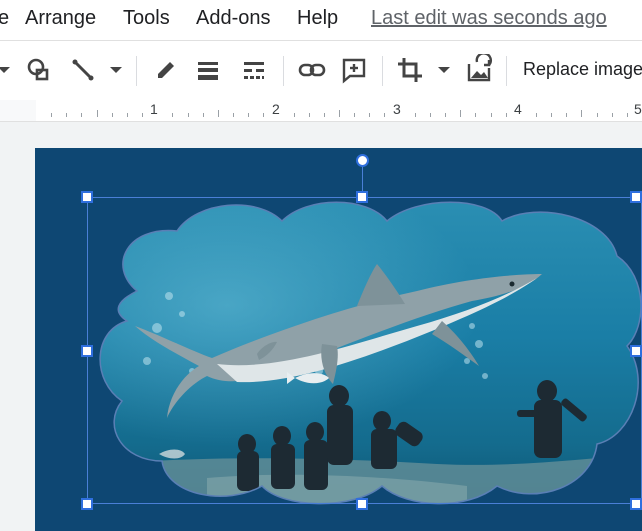  I want to click on rotate-handle, so click(362, 160).